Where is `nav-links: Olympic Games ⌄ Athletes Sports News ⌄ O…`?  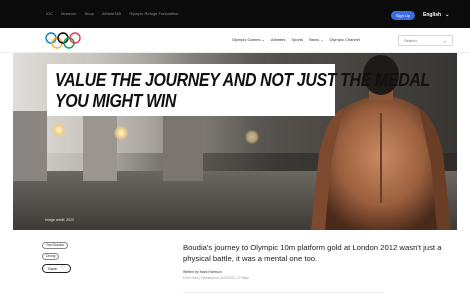 nav-links: Olympic Games ⌄ Athletes Sports News ⌄ O… is located at coordinates (296, 39).